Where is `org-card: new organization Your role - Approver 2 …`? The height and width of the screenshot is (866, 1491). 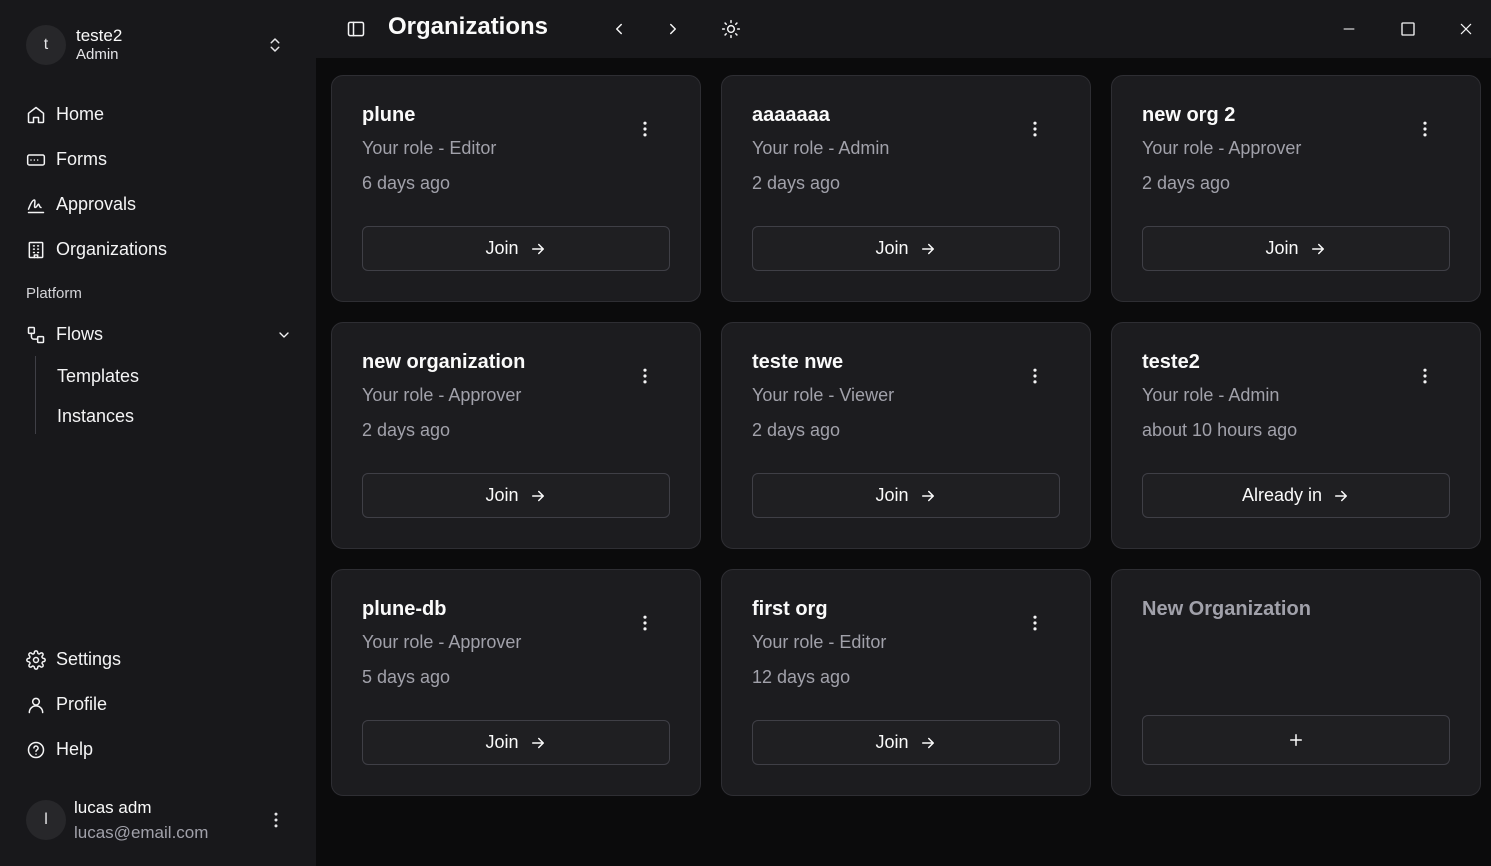 org-card: new organization Your role - Approver 2 … is located at coordinates (516, 435).